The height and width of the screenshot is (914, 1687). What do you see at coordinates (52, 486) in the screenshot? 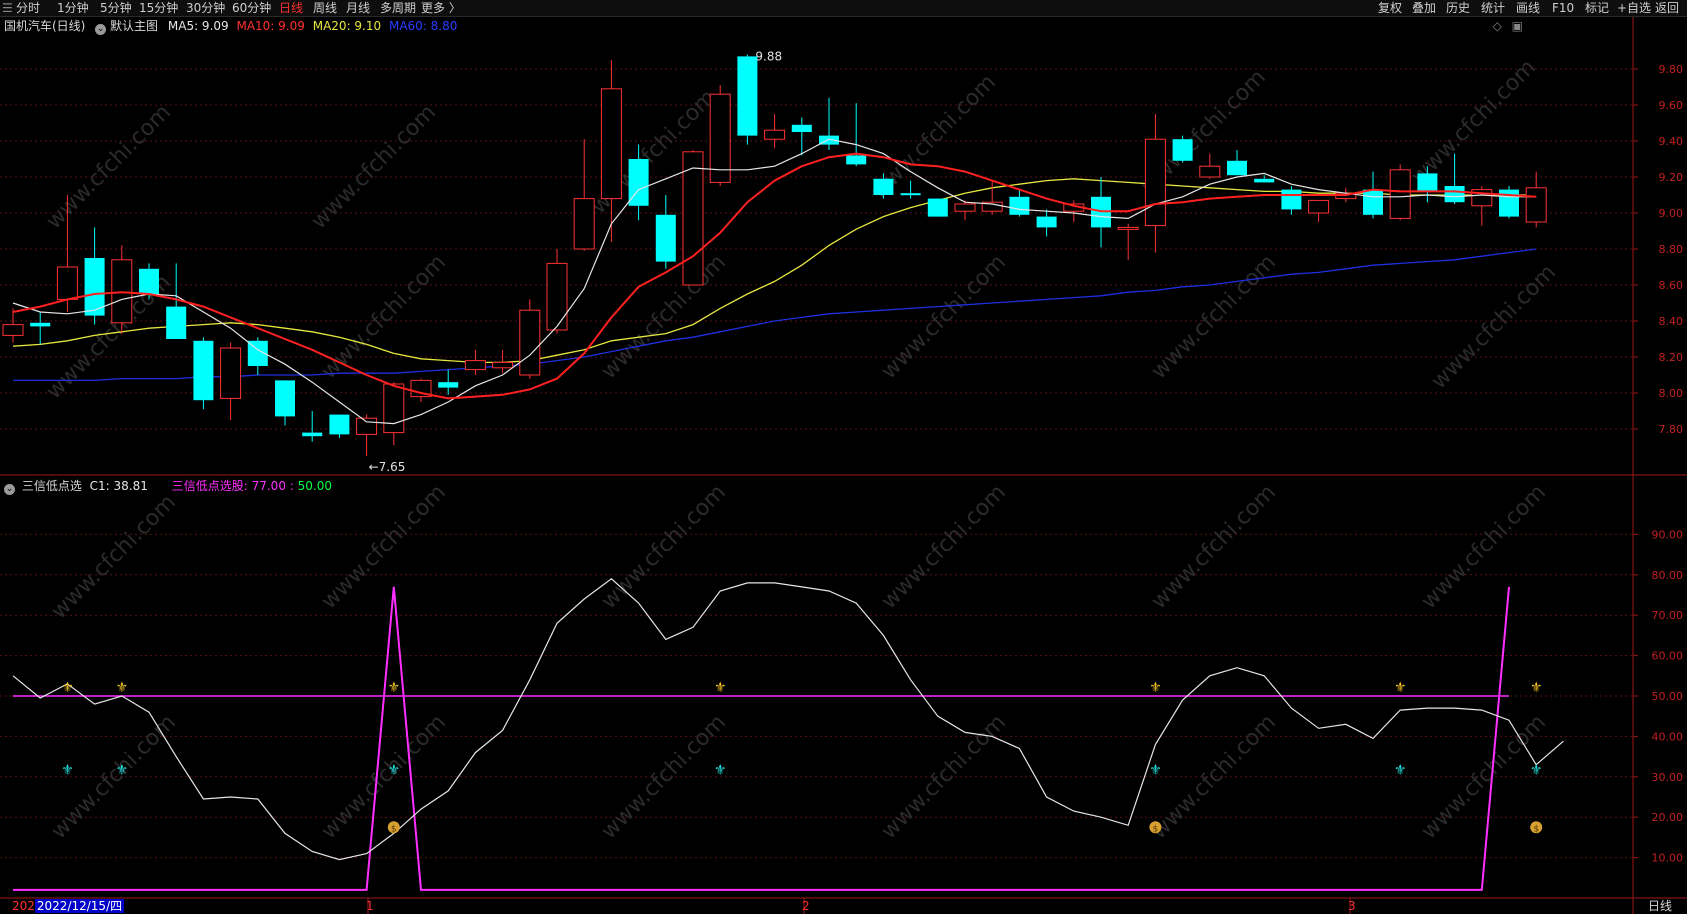
I see `indicator-name: 三信低点选` at bounding box center [52, 486].